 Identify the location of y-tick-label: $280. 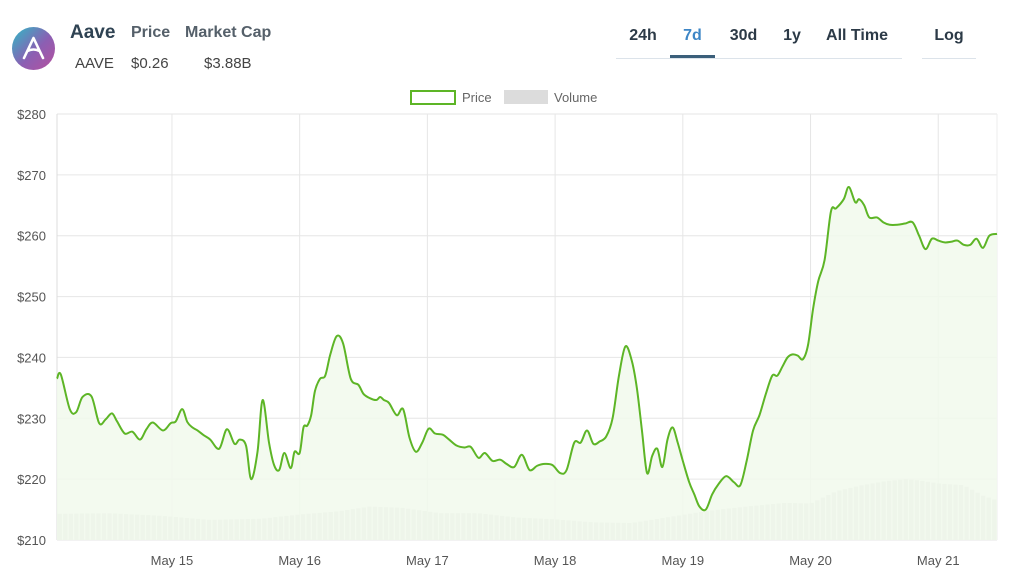
(31, 114).